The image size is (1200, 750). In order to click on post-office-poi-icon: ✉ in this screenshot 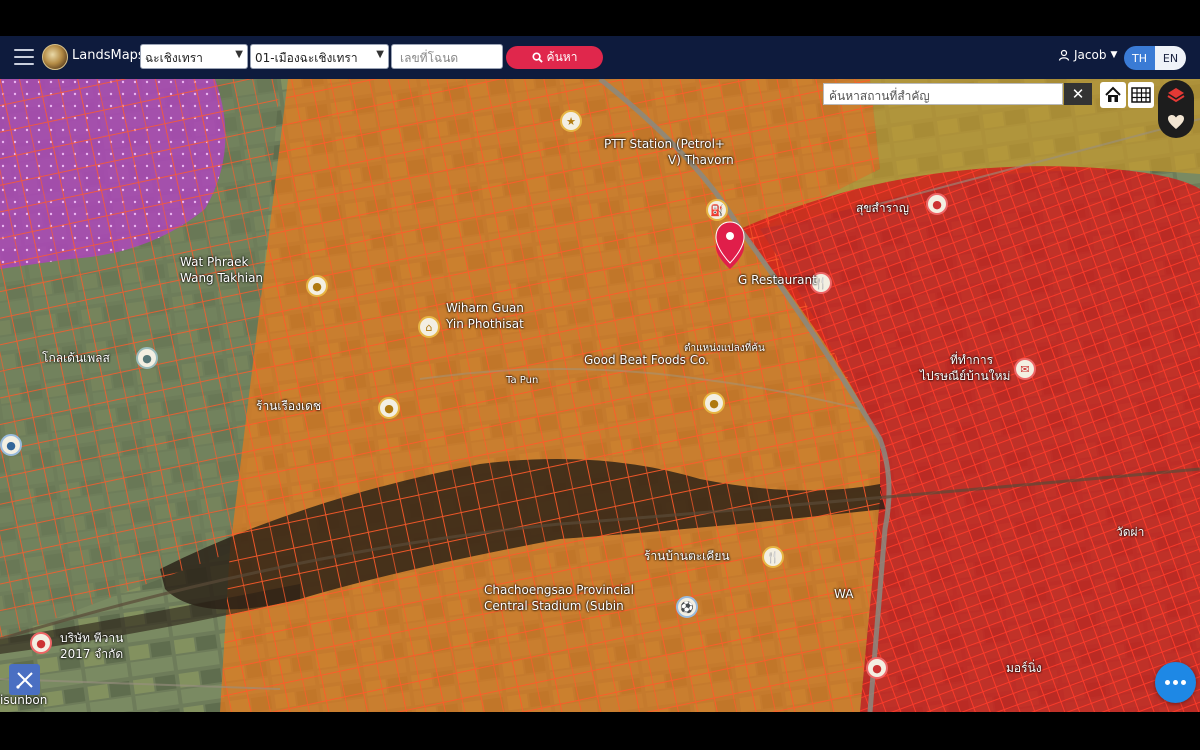, I will do `click(1025, 369)`.